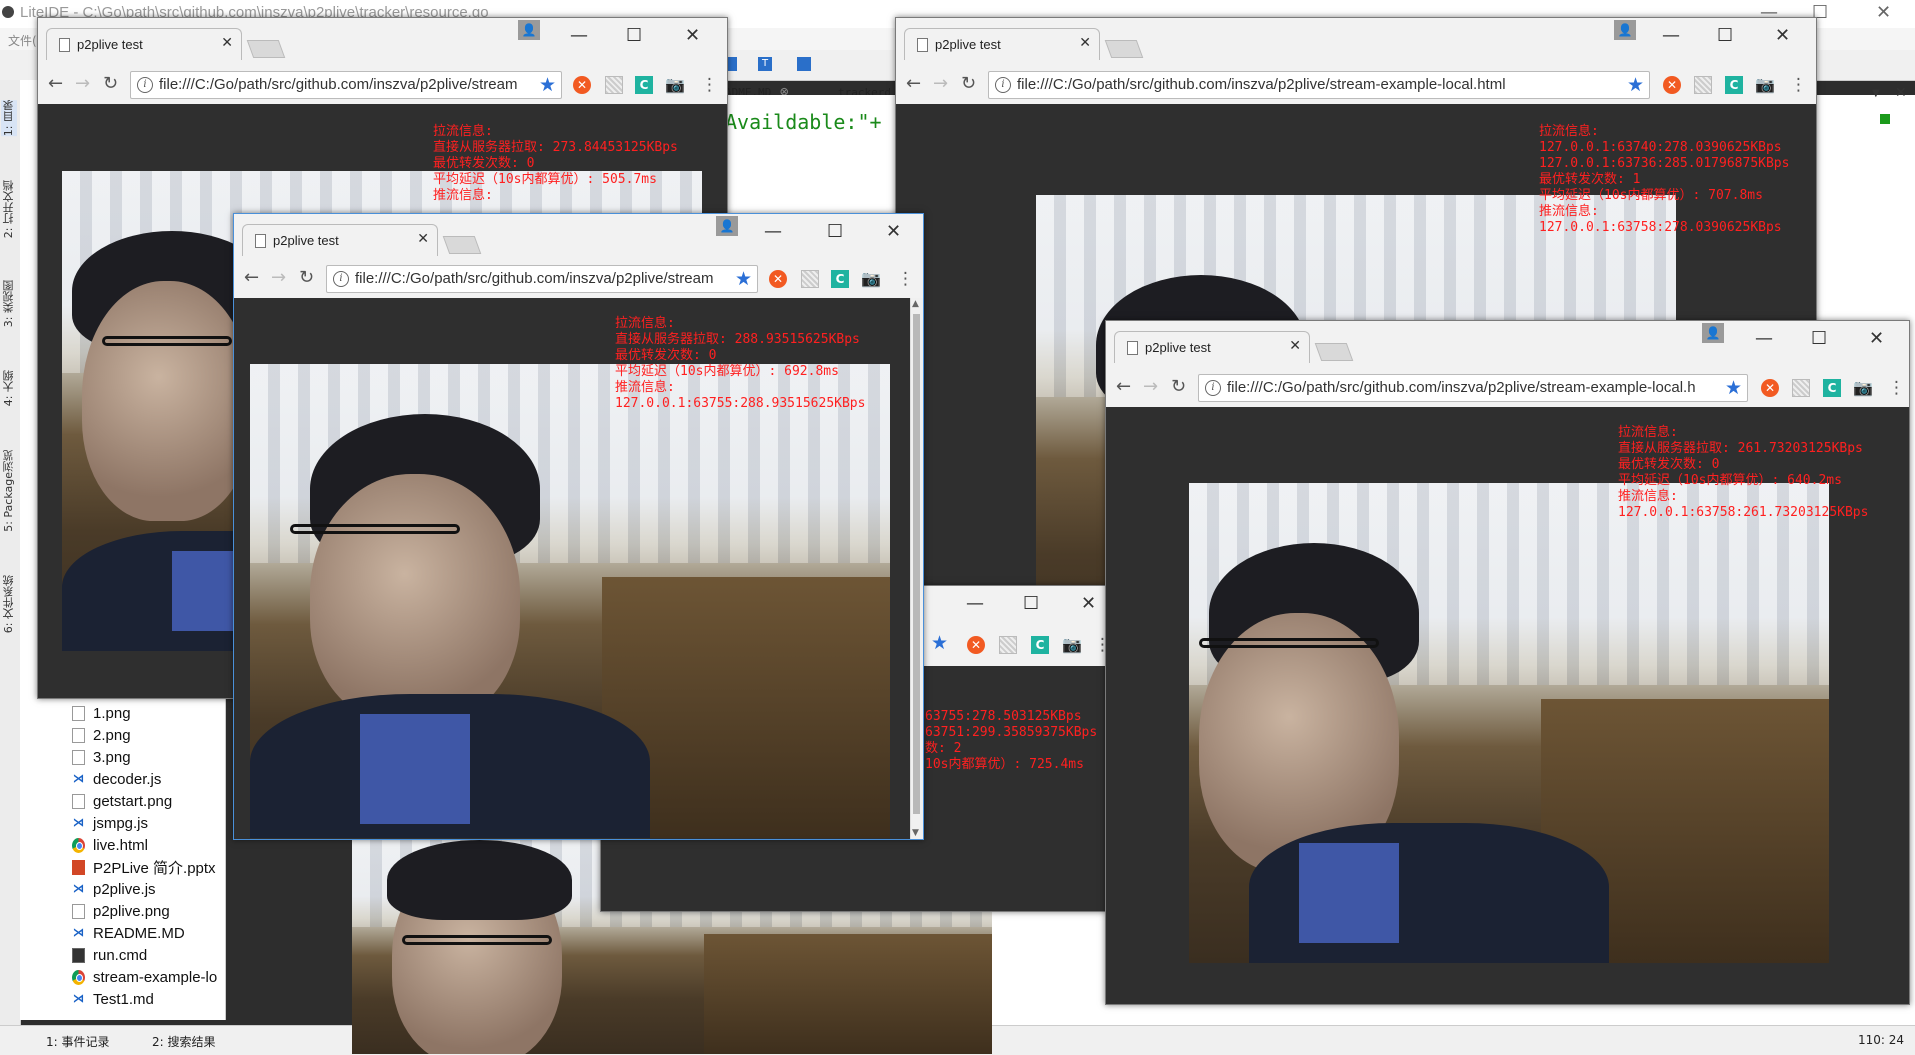 This screenshot has width=1915, height=1055. Describe the element at coordinates (9, 491) in the screenshot. I see `side-tab-package-browser: 5: Package浏览` at that location.